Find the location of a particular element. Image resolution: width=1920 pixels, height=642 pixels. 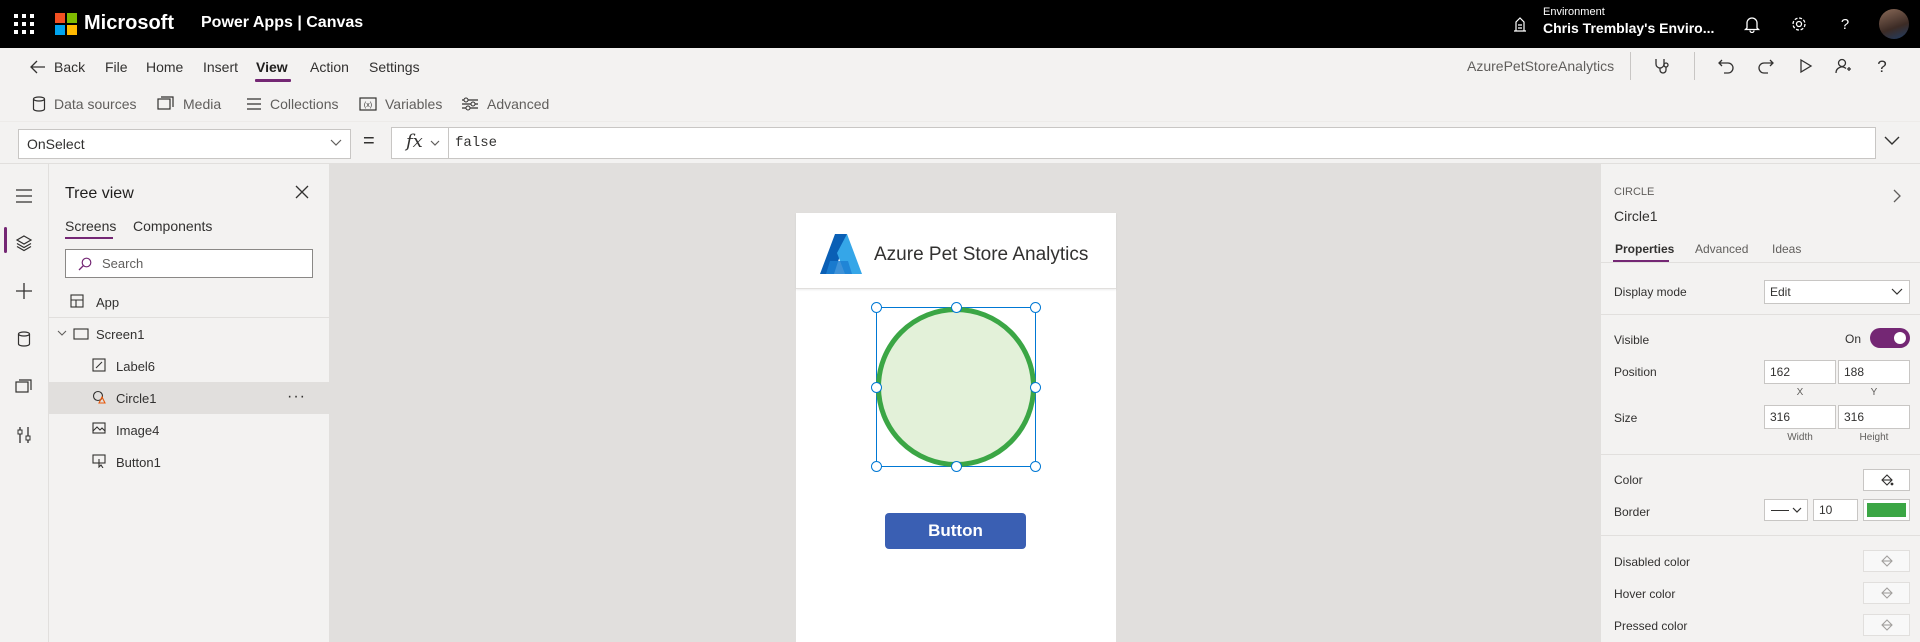

menu-file: File is located at coordinates (116, 67).